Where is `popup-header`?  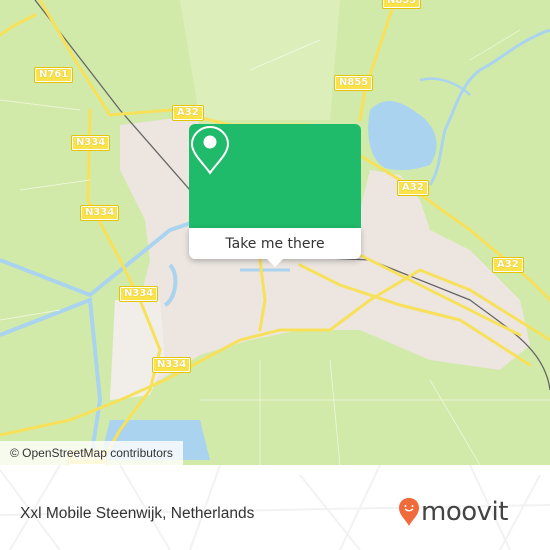 popup-header is located at coordinates (275, 176).